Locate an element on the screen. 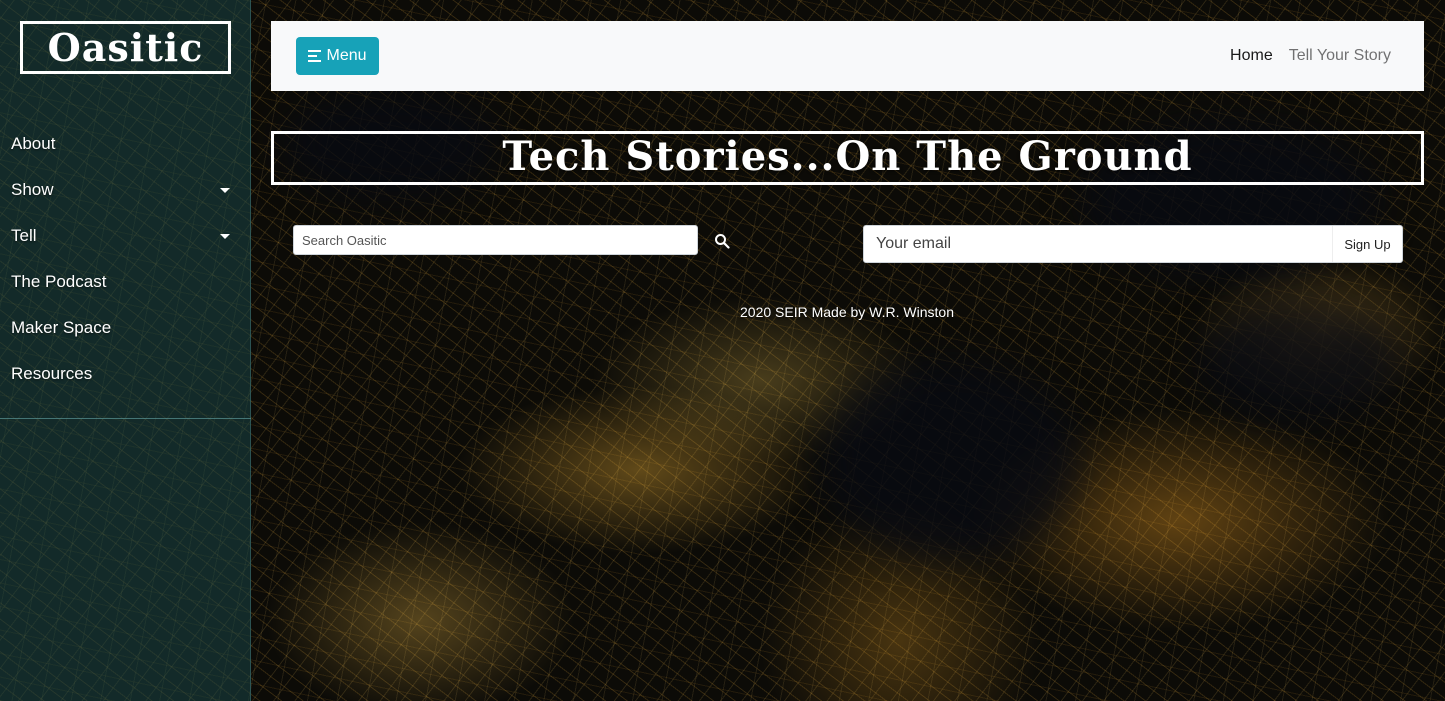  search-input is located at coordinates (495, 240).